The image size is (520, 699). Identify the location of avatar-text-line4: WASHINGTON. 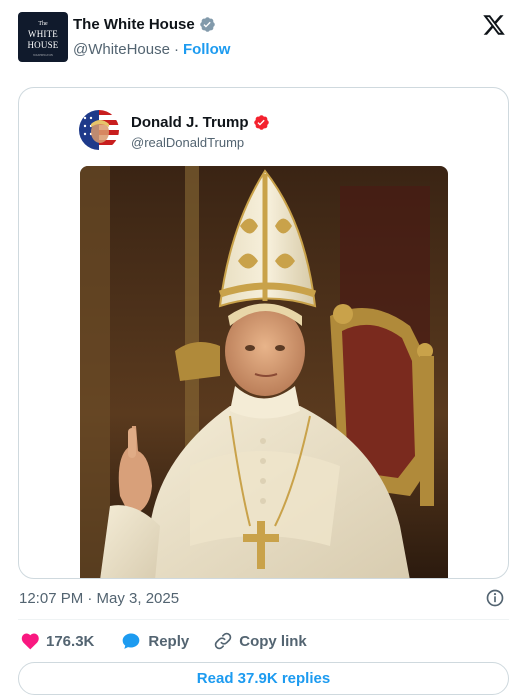
(43, 55).